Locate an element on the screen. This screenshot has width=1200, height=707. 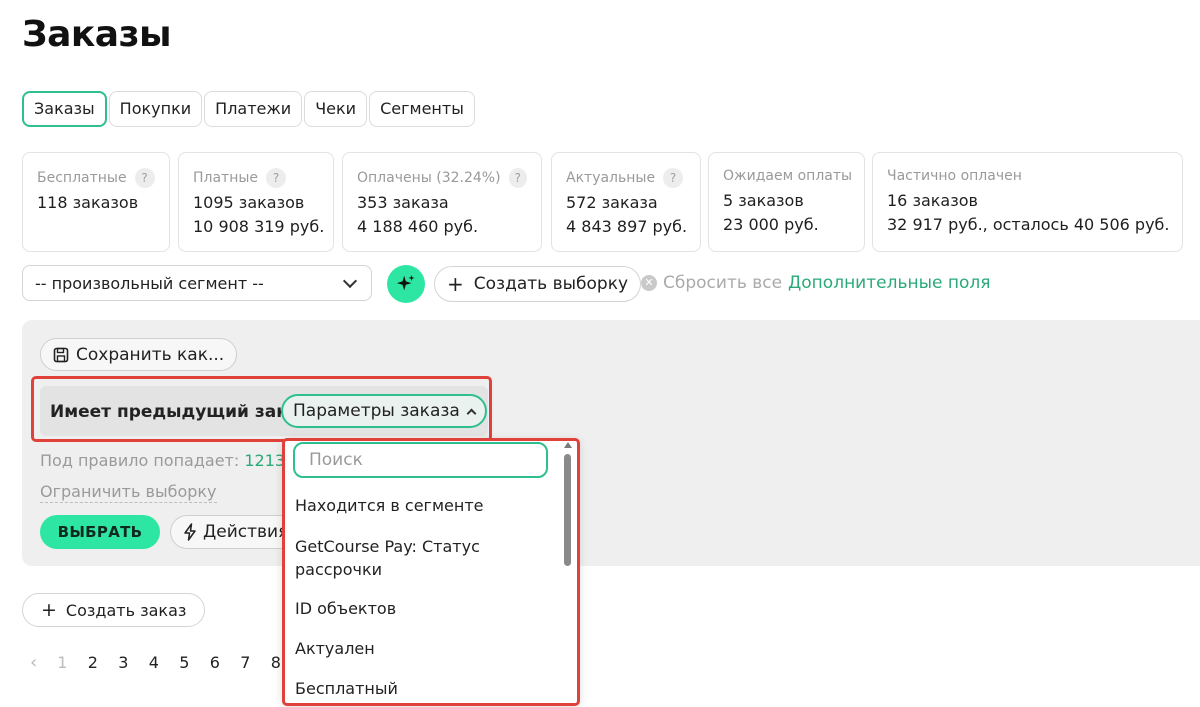
page-link: 3 is located at coordinates (133, 662).